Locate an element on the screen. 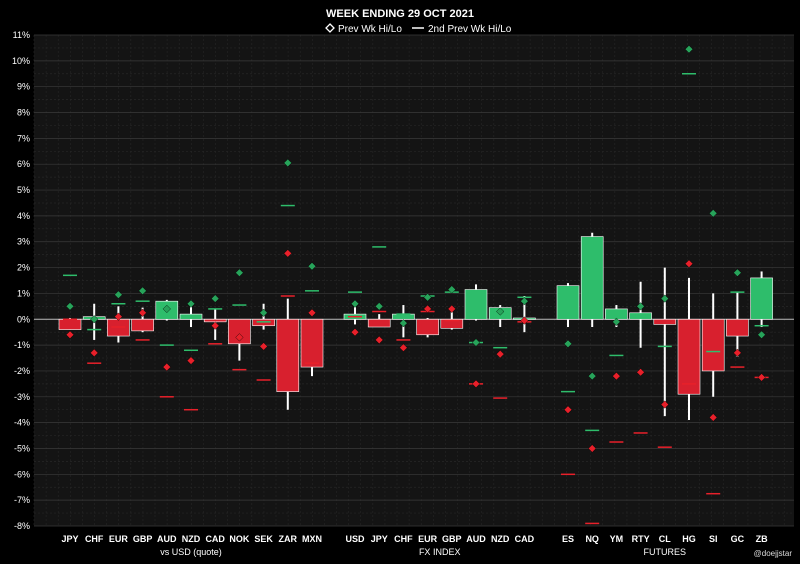 The width and height of the screenshot is (800, 564). y-tick-label: 2% is located at coordinates (23, 268).